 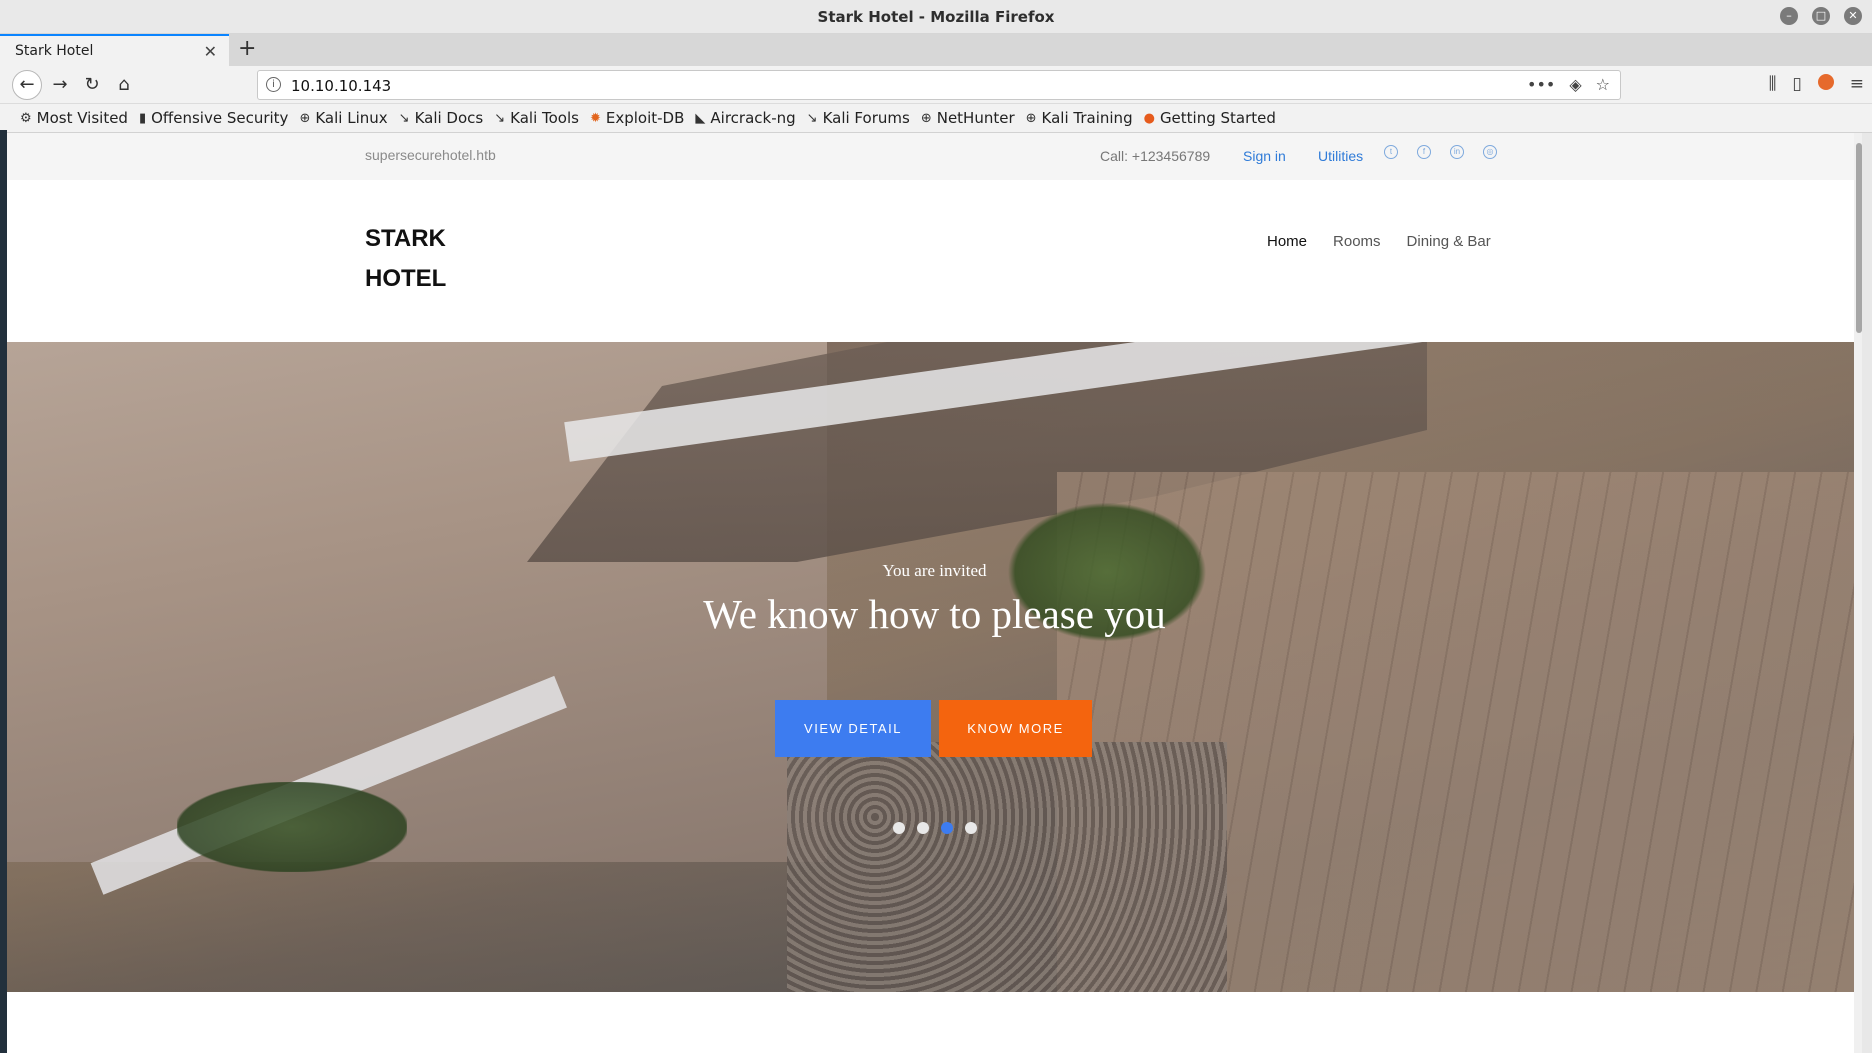 What do you see at coordinates (1457, 152) in the screenshot?
I see `linkedin-icon: in` at bounding box center [1457, 152].